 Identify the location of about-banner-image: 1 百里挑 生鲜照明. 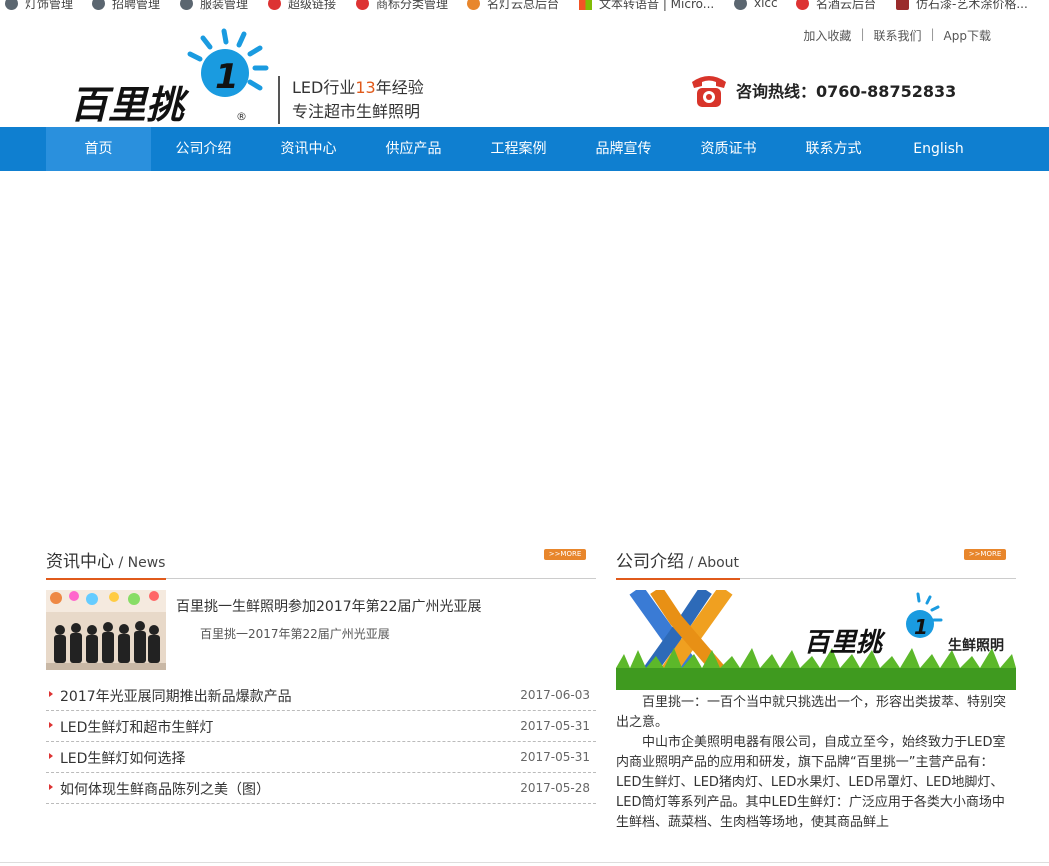
(816, 640).